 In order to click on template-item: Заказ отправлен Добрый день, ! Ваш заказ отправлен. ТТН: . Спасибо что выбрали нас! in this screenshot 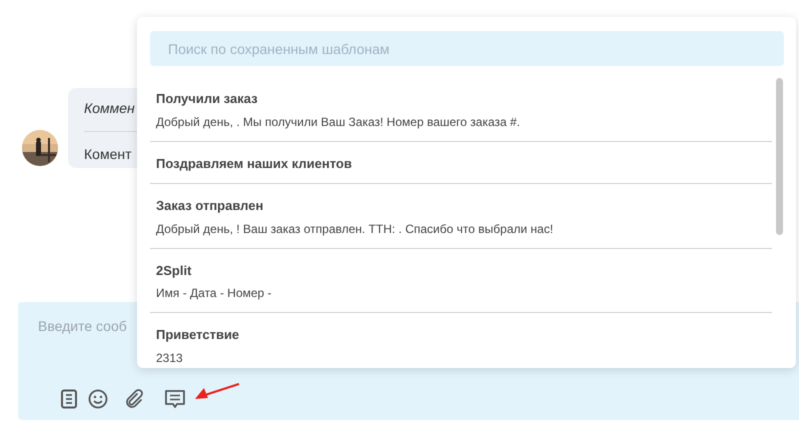, I will do `click(461, 216)`.